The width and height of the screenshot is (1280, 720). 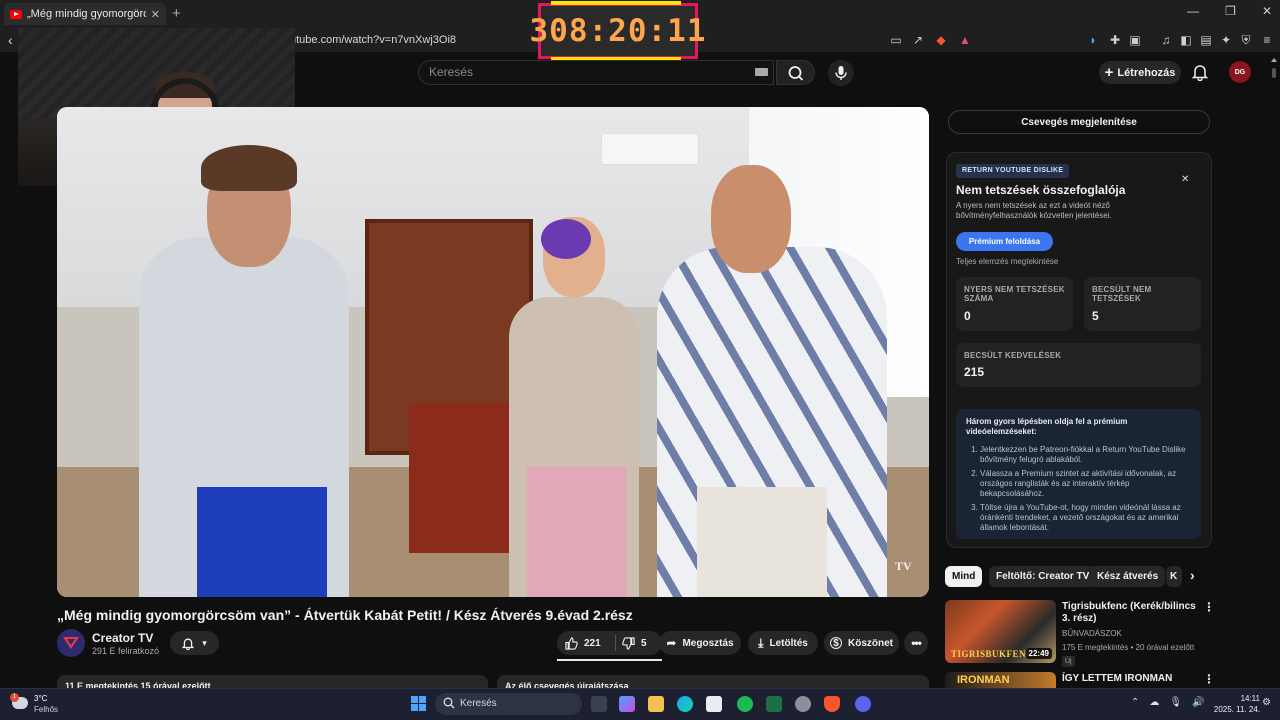 What do you see at coordinates (85, 14) in the screenshot?
I see `browser-tab: „Még mindig gyomorgörcsöm v ✕` at bounding box center [85, 14].